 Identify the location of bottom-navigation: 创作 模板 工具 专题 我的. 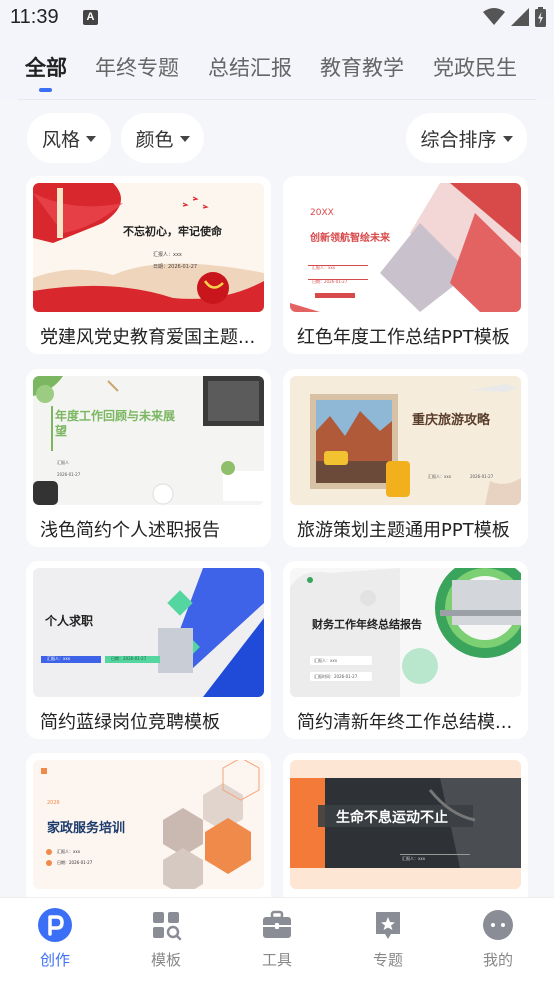
(277, 940).